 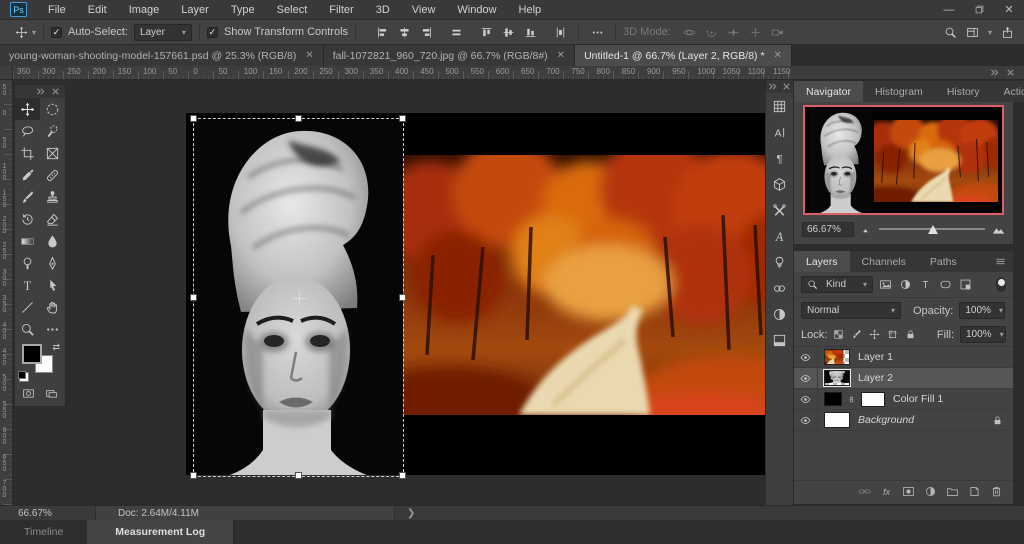 I want to click on adjustment-layer-button, so click(x=930, y=491).